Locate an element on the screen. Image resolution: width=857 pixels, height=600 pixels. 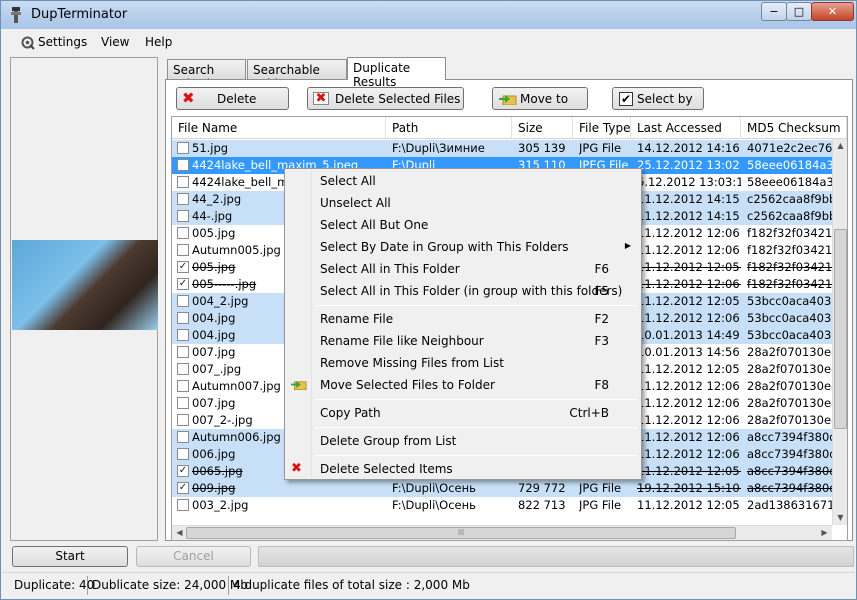
ctx-remove-missing: Remove Missing Files from List is located at coordinates (463, 363).